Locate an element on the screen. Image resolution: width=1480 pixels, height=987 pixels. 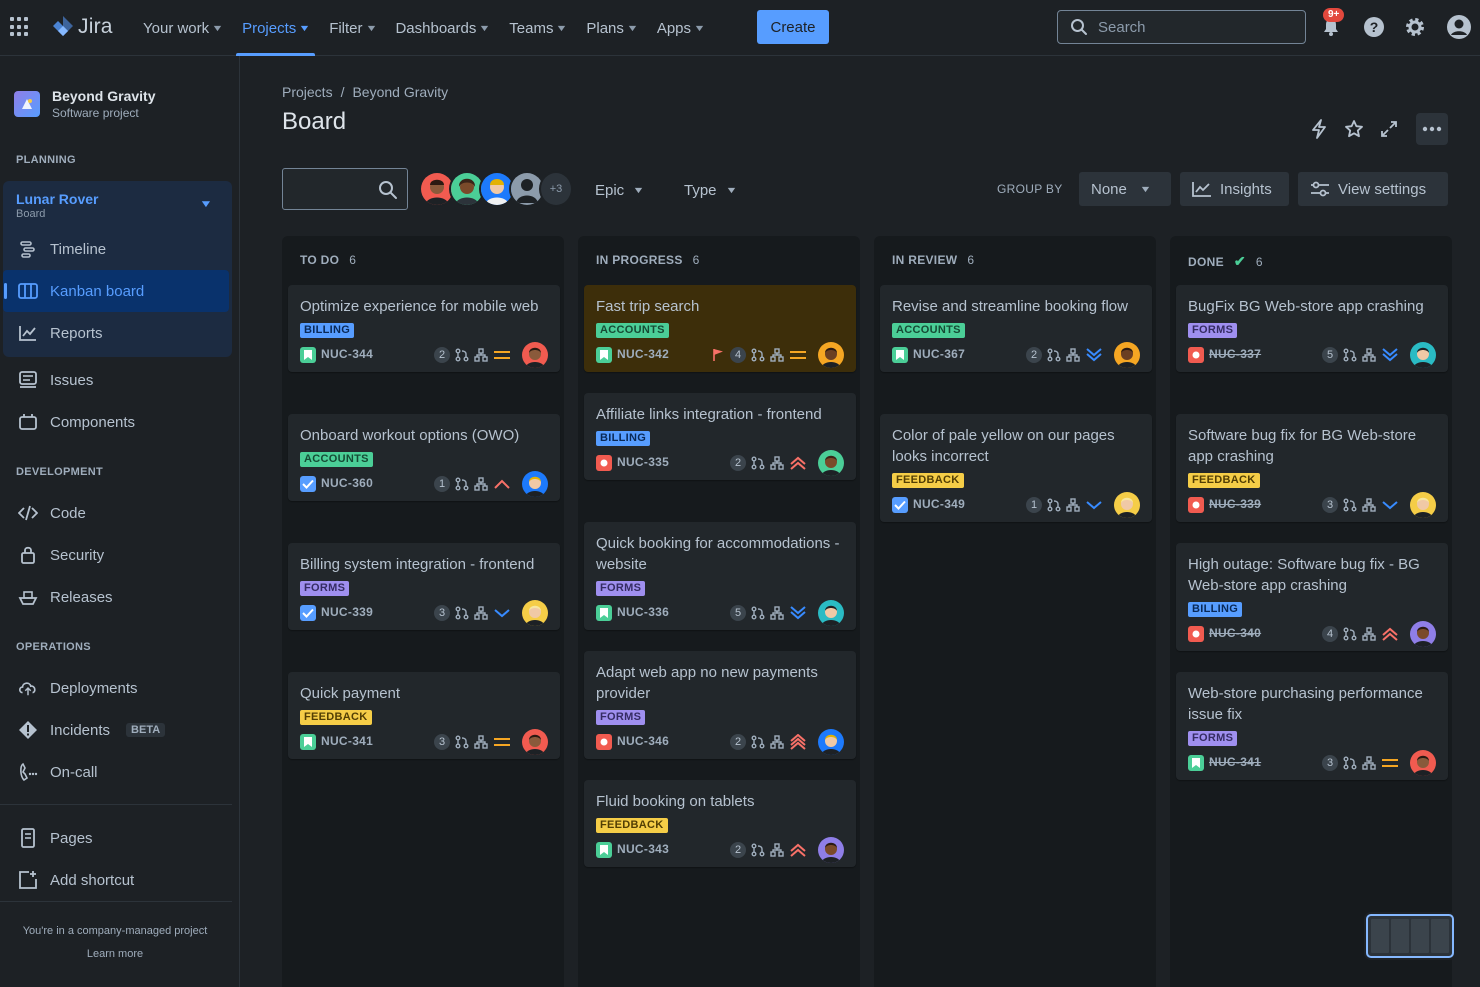
issue-key: NUC-360 is located at coordinates (347, 483).